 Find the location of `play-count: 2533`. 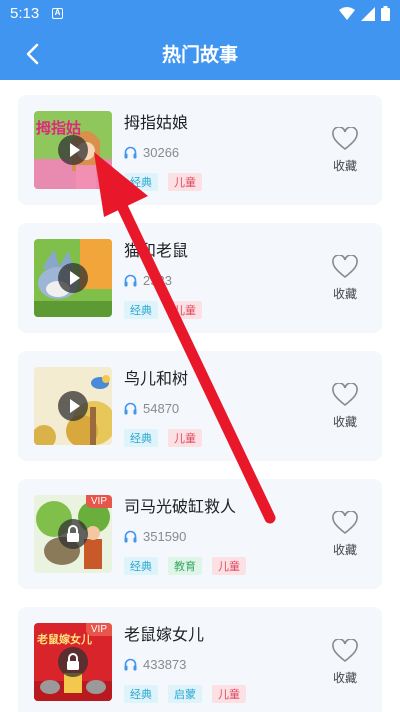

play-count: 2533 is located at coordinates (148, 280).